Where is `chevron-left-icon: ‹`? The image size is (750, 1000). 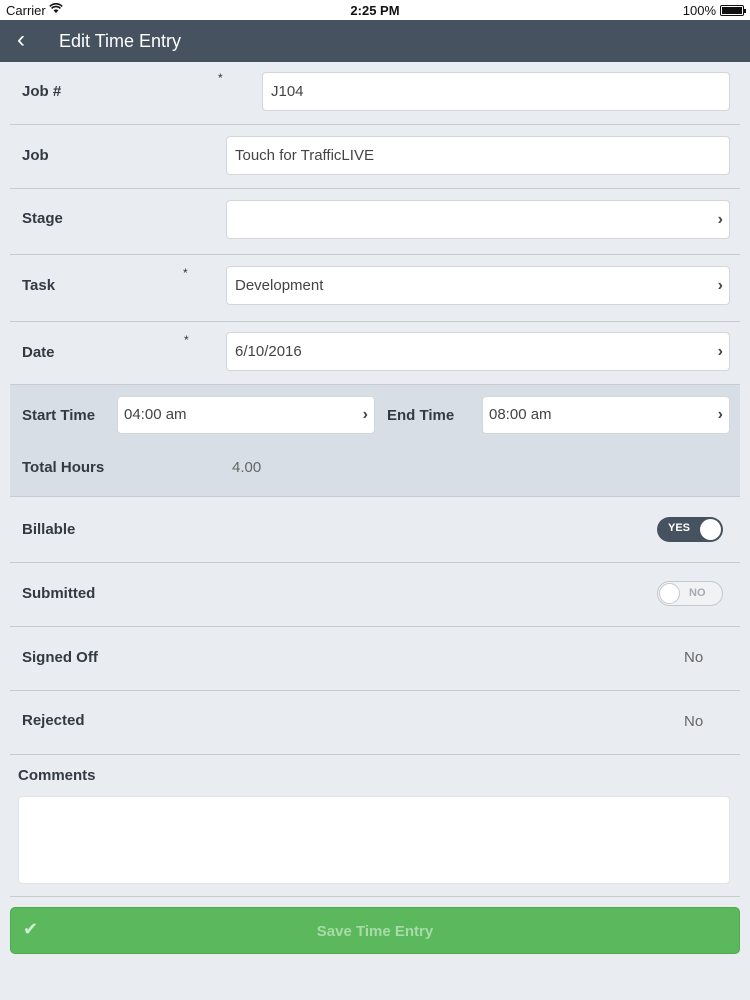
chevron-left-icon: ‹ is located at coordinates (21, 40).